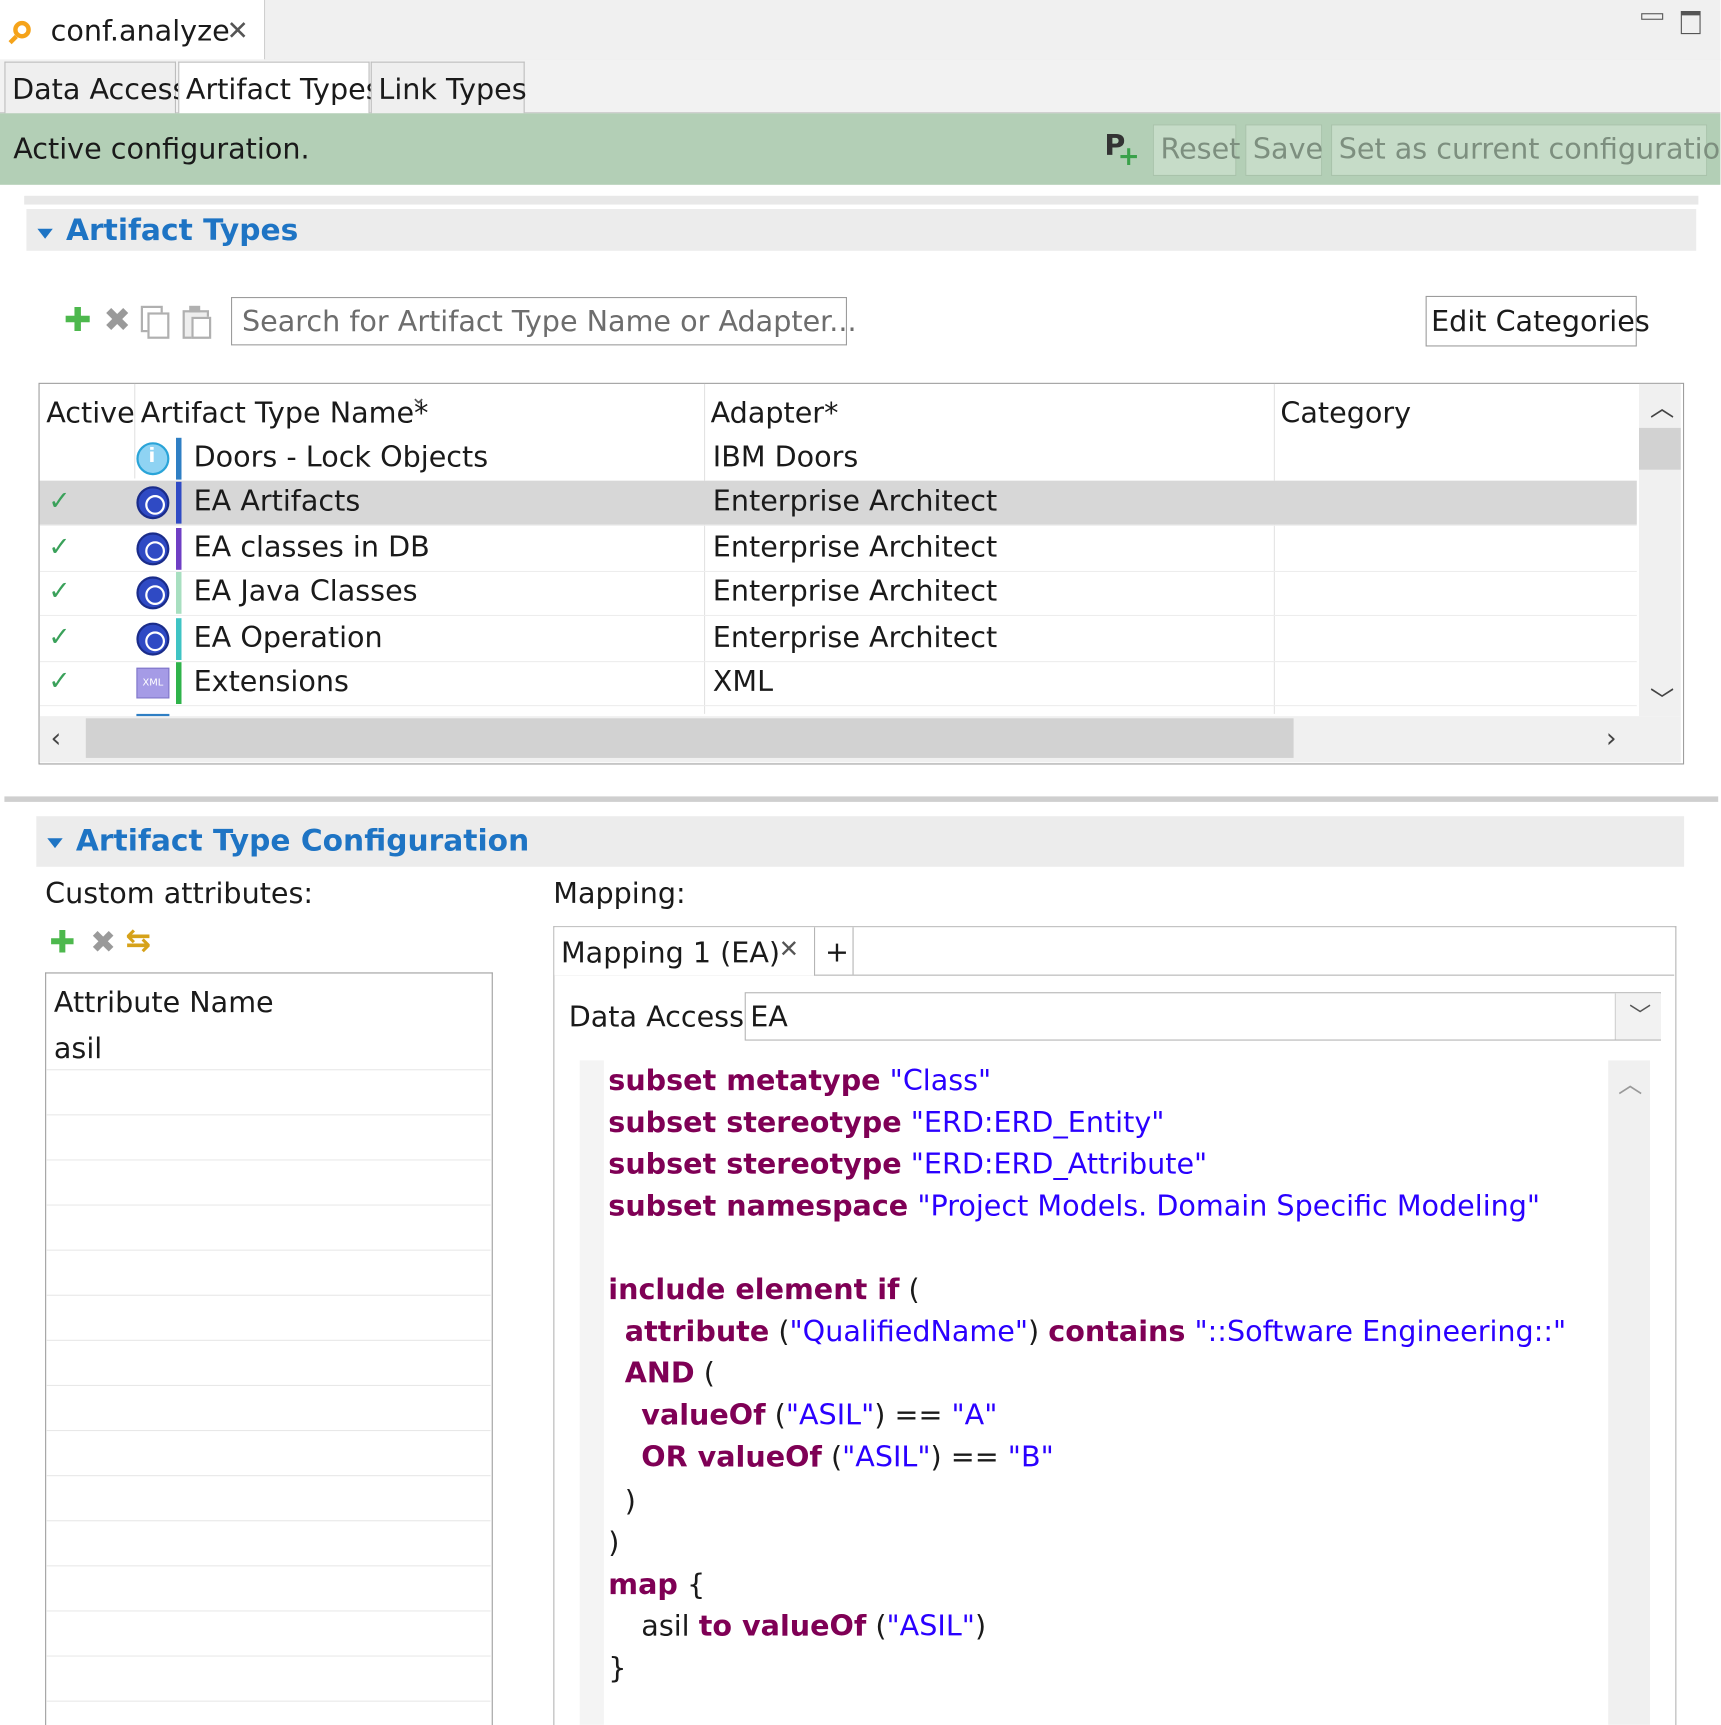 The width and height of the screenshot is (1721, 1725). Describe the element at coordinates (1637, 1016) in the screenshot. I see `dropdown-button: ﹀` at that location.